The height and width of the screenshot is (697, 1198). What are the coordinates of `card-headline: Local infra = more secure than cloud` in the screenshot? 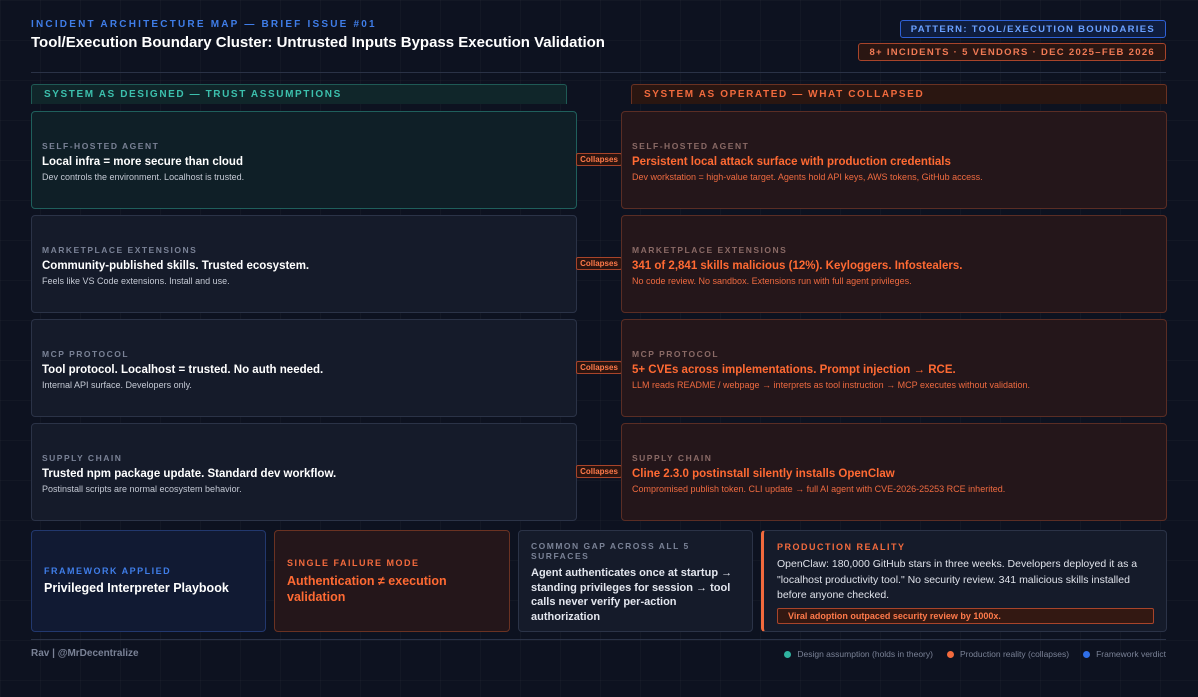 It's located at (142, 162).